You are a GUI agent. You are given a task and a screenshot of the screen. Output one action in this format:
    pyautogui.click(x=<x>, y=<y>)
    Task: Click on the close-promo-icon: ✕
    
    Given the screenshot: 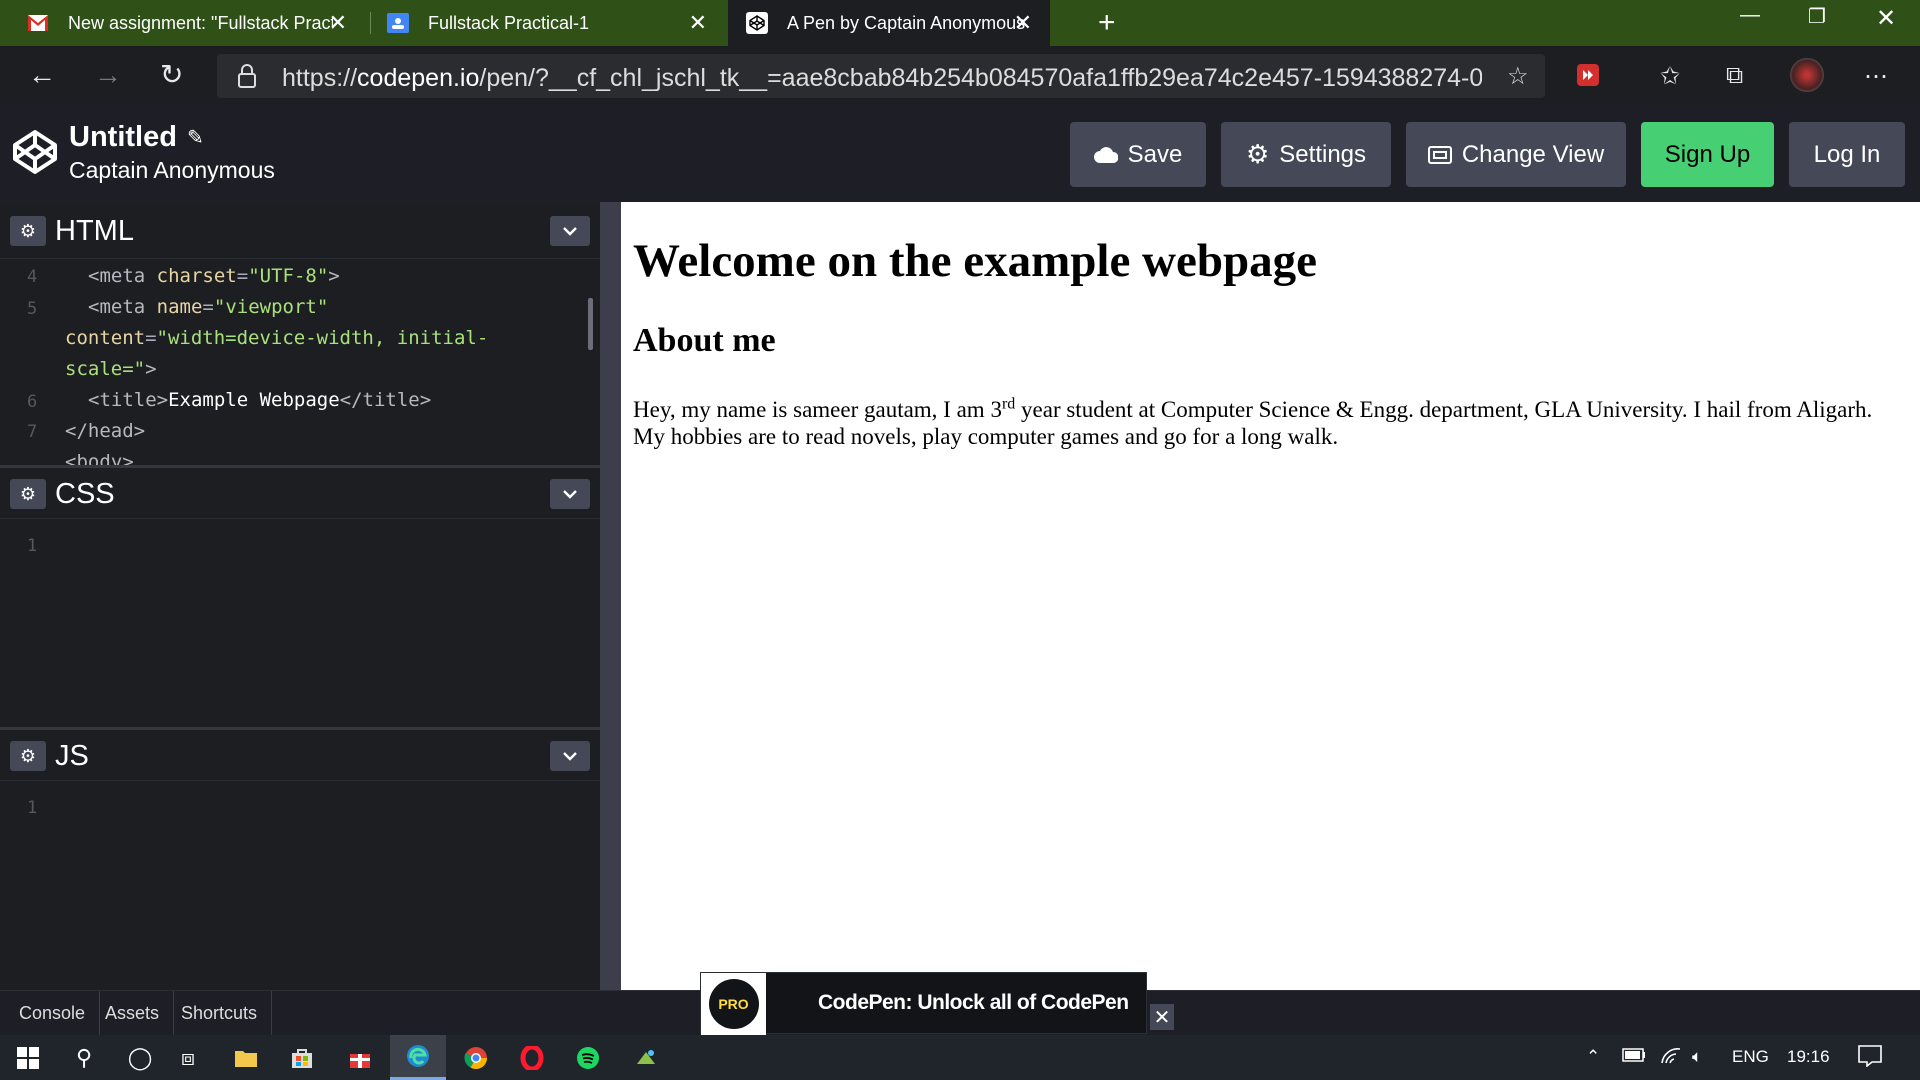 What is the action you would take?
    pyautogui.click(x=1162, y=1017)
    